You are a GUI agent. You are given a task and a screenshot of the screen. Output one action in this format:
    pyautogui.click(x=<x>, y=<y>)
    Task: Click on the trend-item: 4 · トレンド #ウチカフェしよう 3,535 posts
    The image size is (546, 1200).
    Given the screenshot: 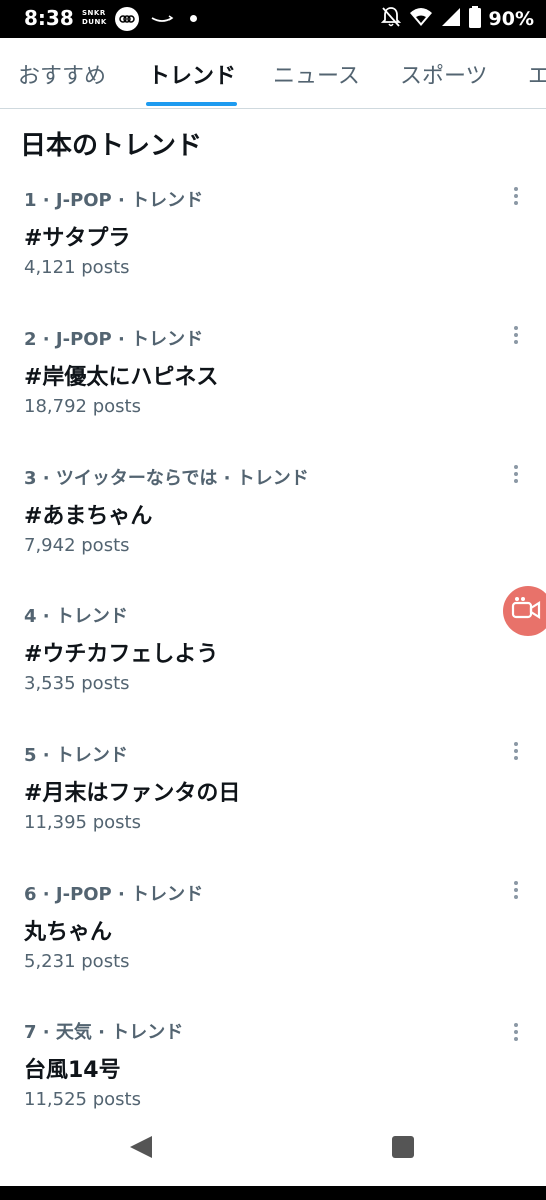 What is the action you would take?
    pyautogui.click(x=273, y=667)
    